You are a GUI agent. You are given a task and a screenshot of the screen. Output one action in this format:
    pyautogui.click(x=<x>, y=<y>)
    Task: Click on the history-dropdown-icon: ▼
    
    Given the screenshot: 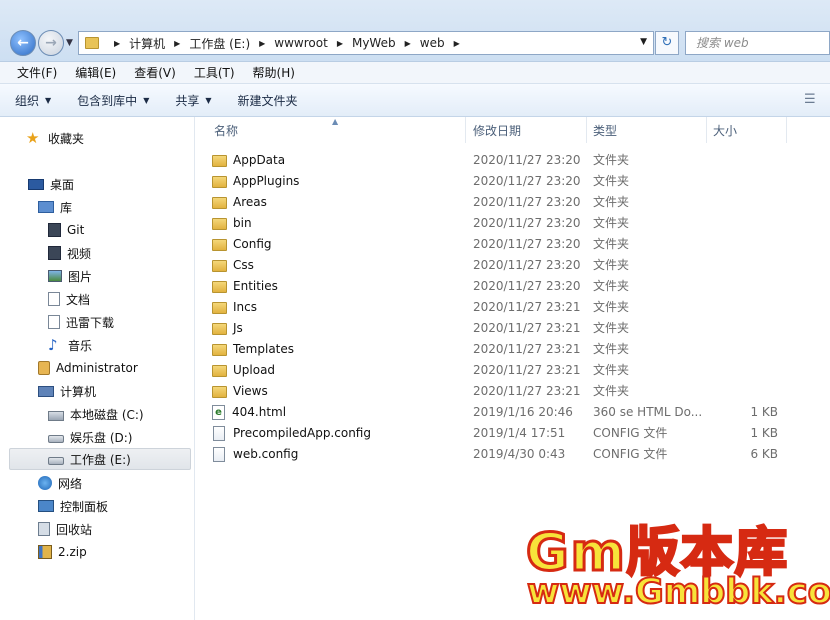 What is the action you would take?
    pyautogui.click(x=69, y=43)
    